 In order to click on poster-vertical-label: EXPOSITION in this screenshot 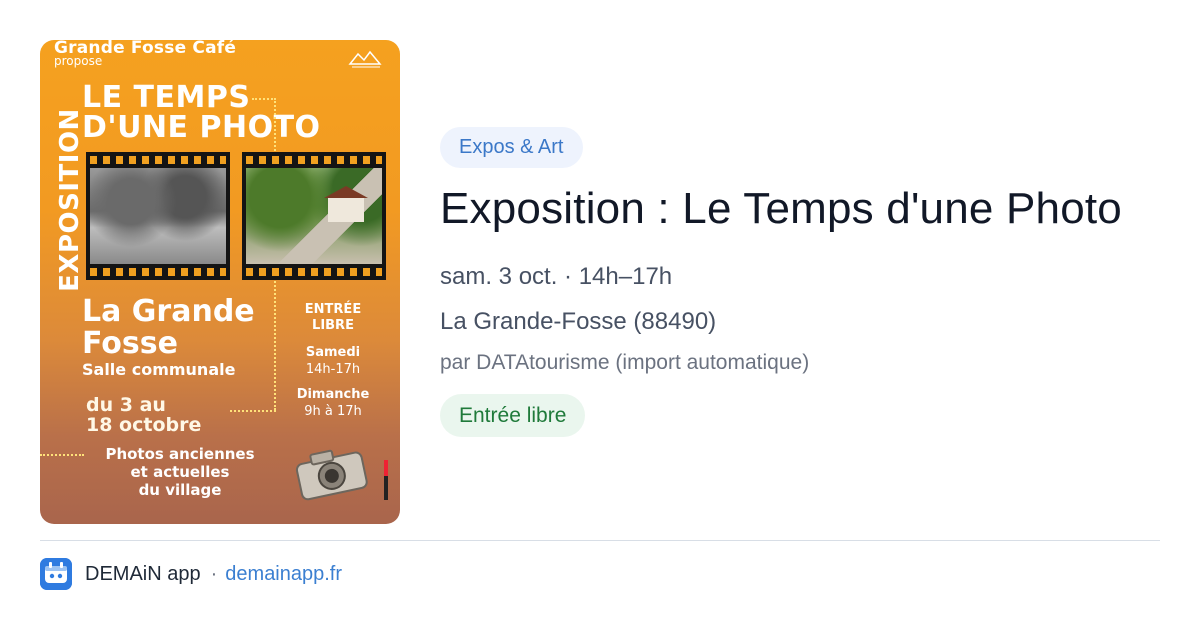, I will do `click(70, 200)`.